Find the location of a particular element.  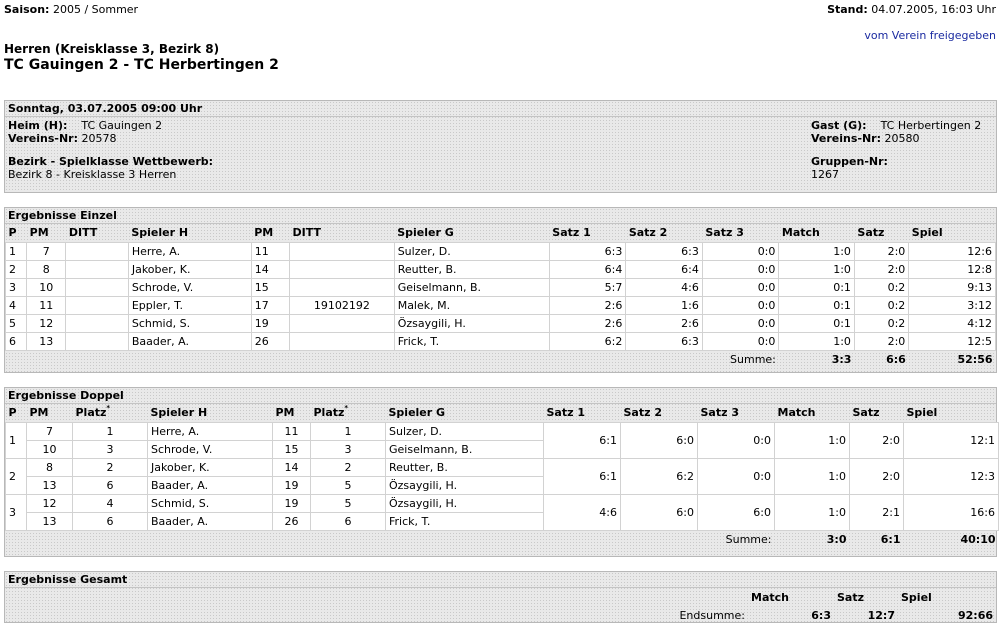

table-cell: 3 is located at coordinates (16, 287).